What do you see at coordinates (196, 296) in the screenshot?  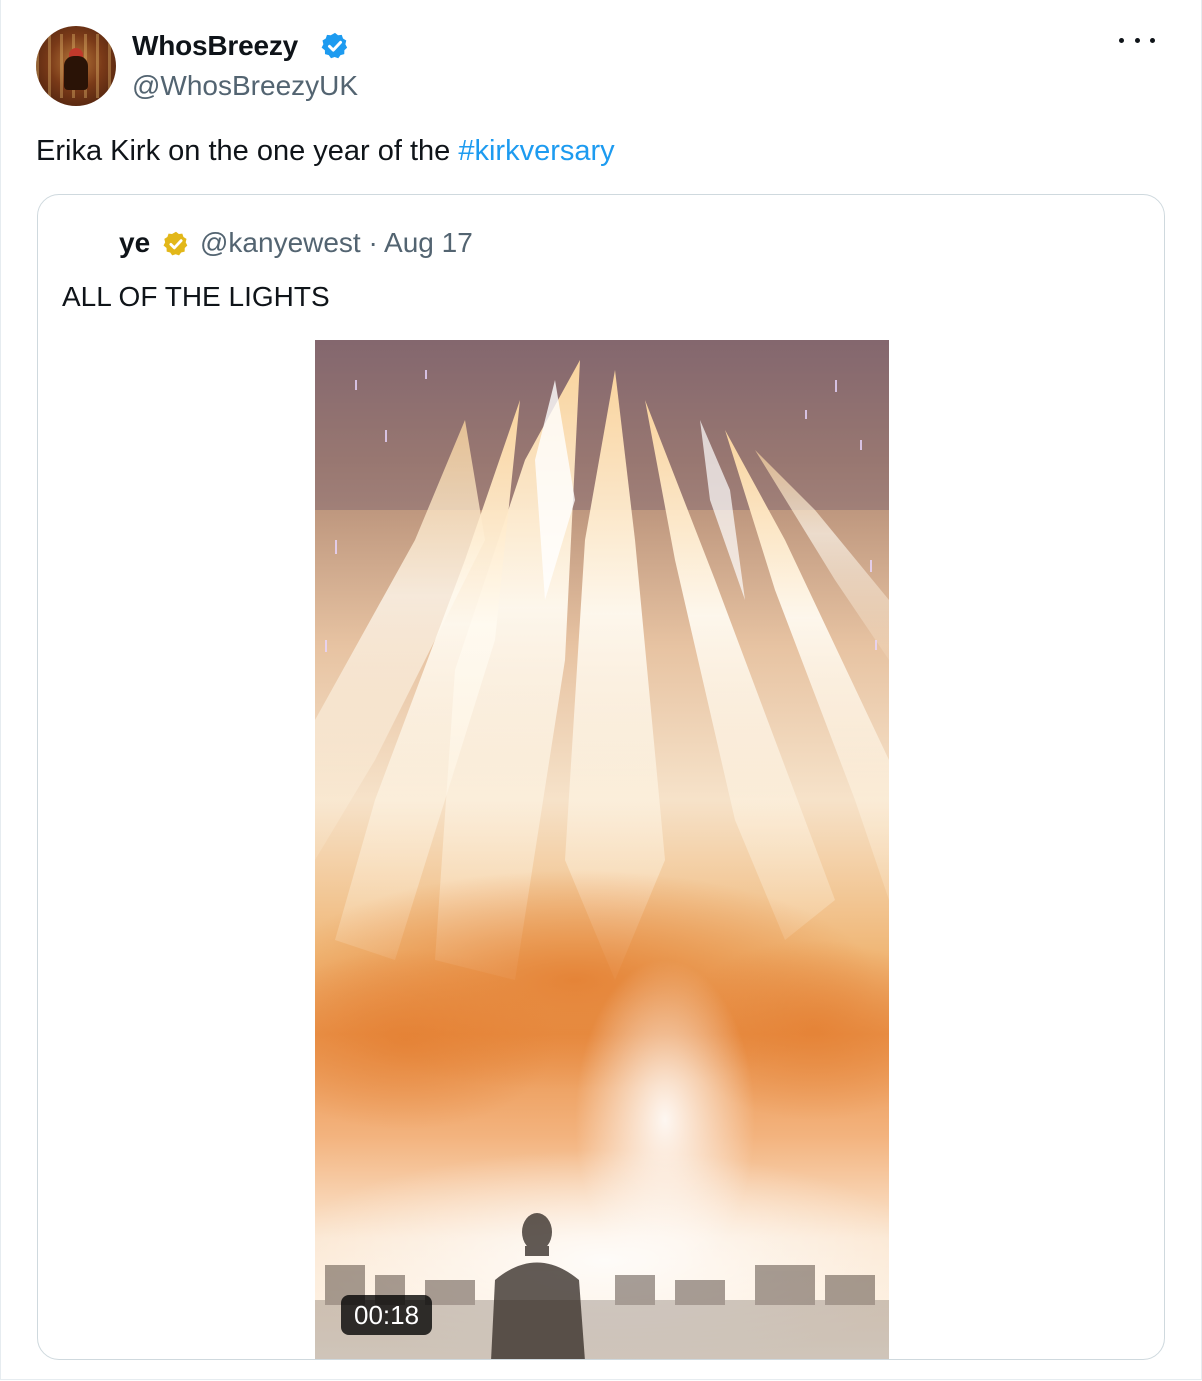 I see `quoted-tweet-text: ALL OF THE LIGHTS` at bounding box center [196, 296].